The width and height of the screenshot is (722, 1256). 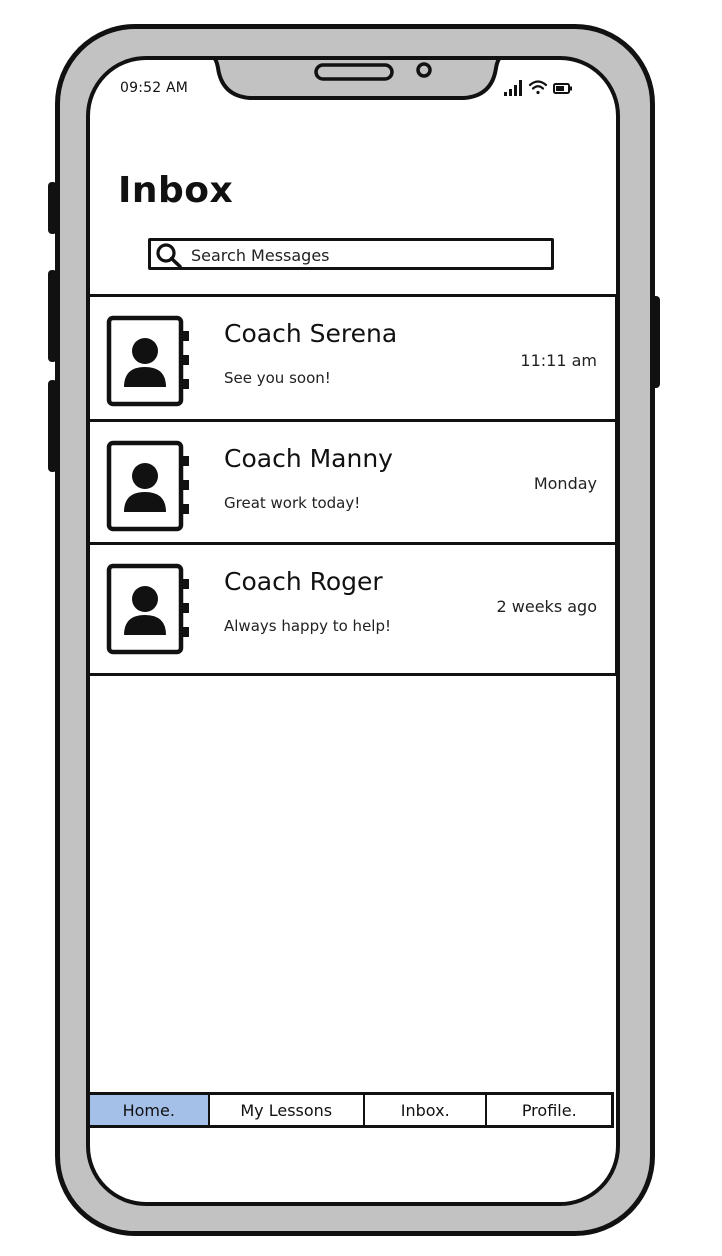 I want to click on conversation-time: 2 weeks ago, so click(x=546, y=606).